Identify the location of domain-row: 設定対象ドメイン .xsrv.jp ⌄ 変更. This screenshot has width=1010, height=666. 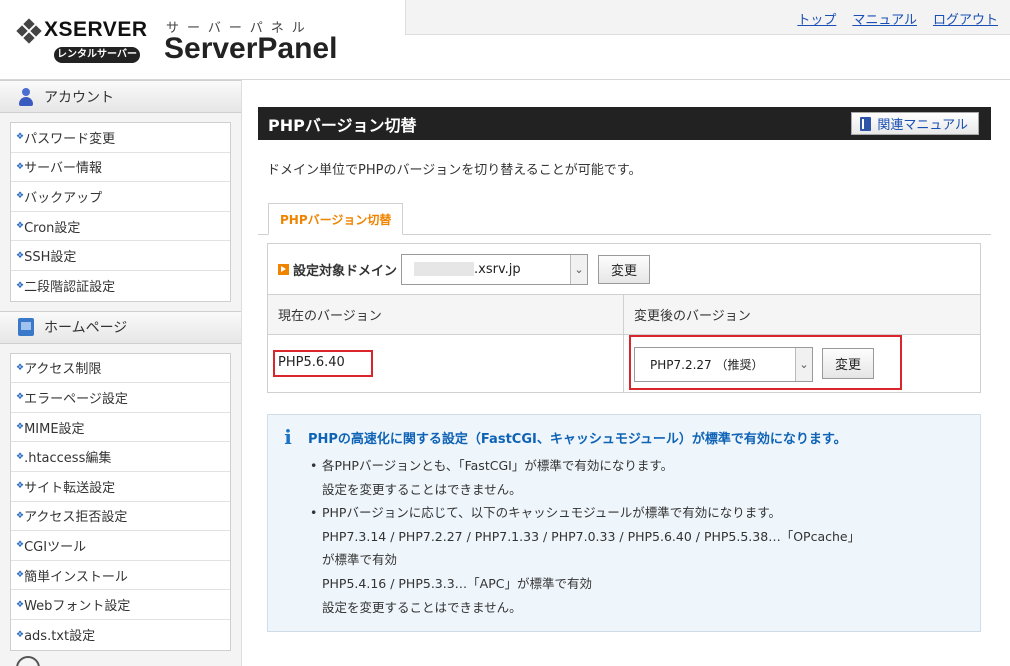
(624, 269).